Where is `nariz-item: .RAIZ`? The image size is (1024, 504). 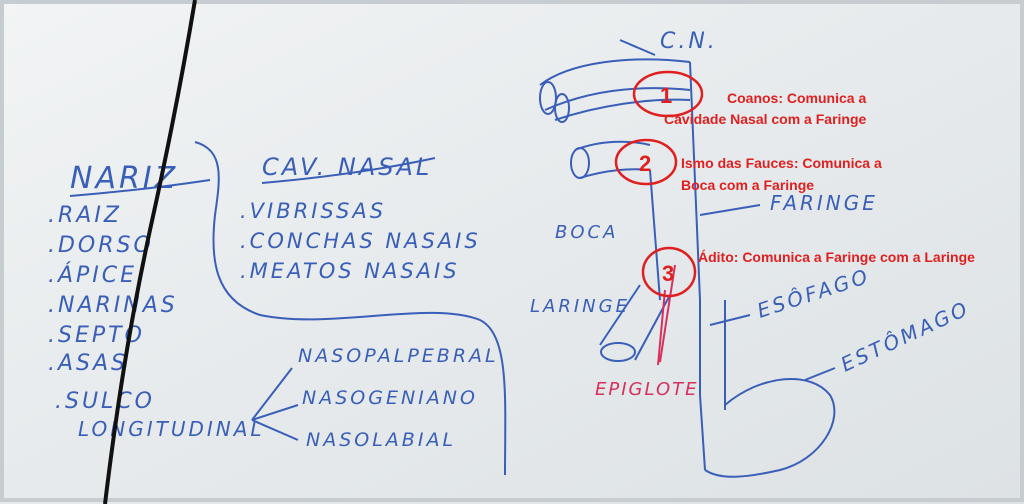
nariz-item: .RAIZ is located at coordinates (85, 215).